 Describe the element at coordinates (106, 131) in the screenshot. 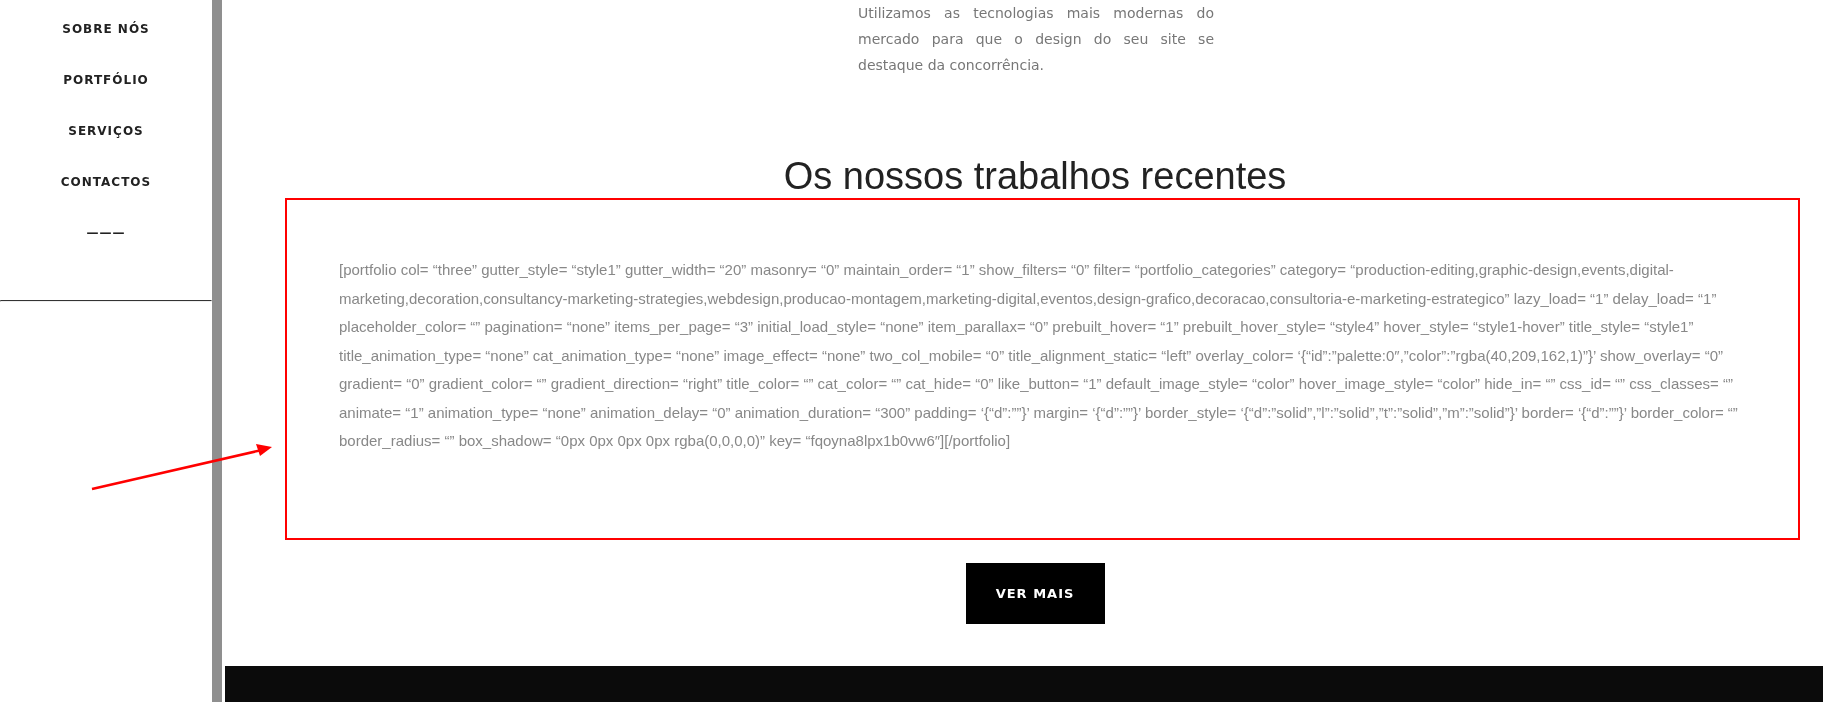

I see `nav-link: SERVIÇOS` at that location.